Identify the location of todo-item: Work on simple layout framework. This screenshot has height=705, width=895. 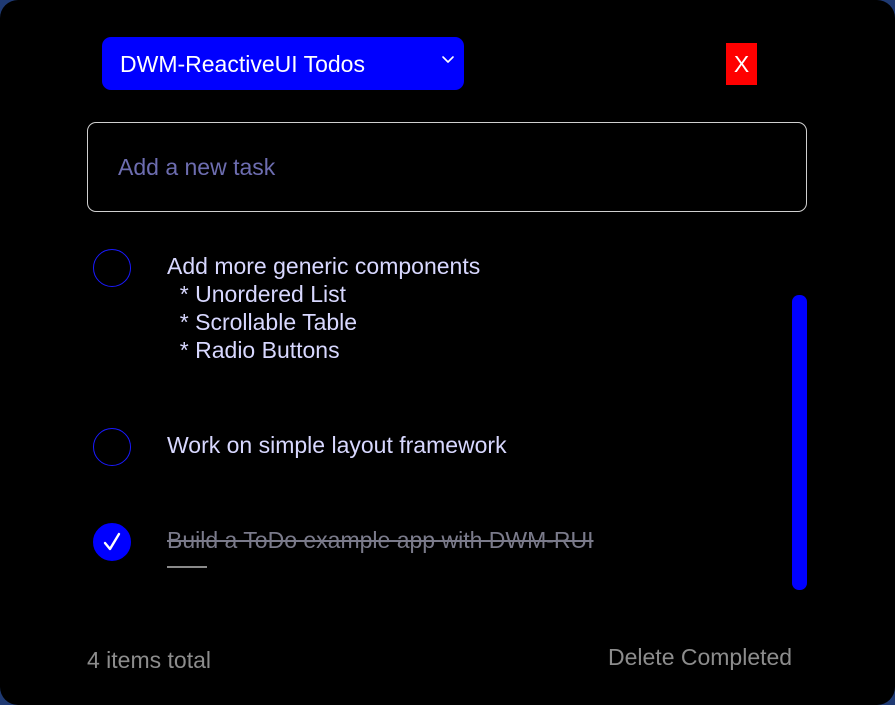
(427, 447).